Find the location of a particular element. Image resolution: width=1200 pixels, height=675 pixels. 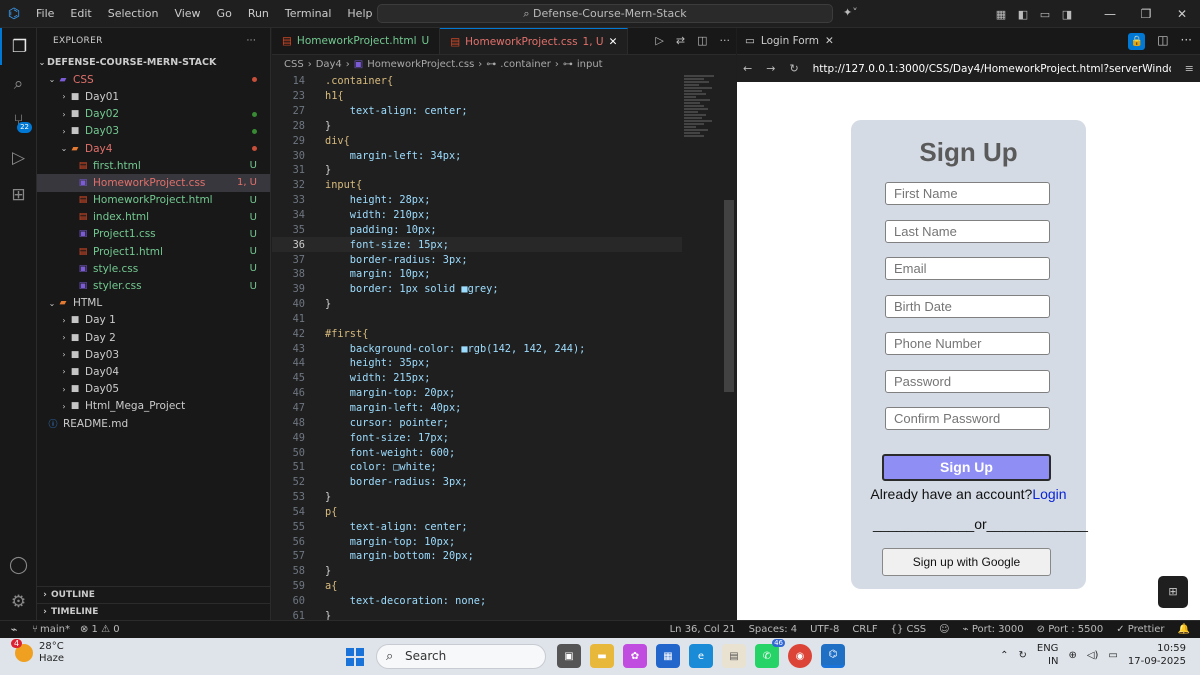

run-debug-icon: ▷ is located at coordinates (18, 157).